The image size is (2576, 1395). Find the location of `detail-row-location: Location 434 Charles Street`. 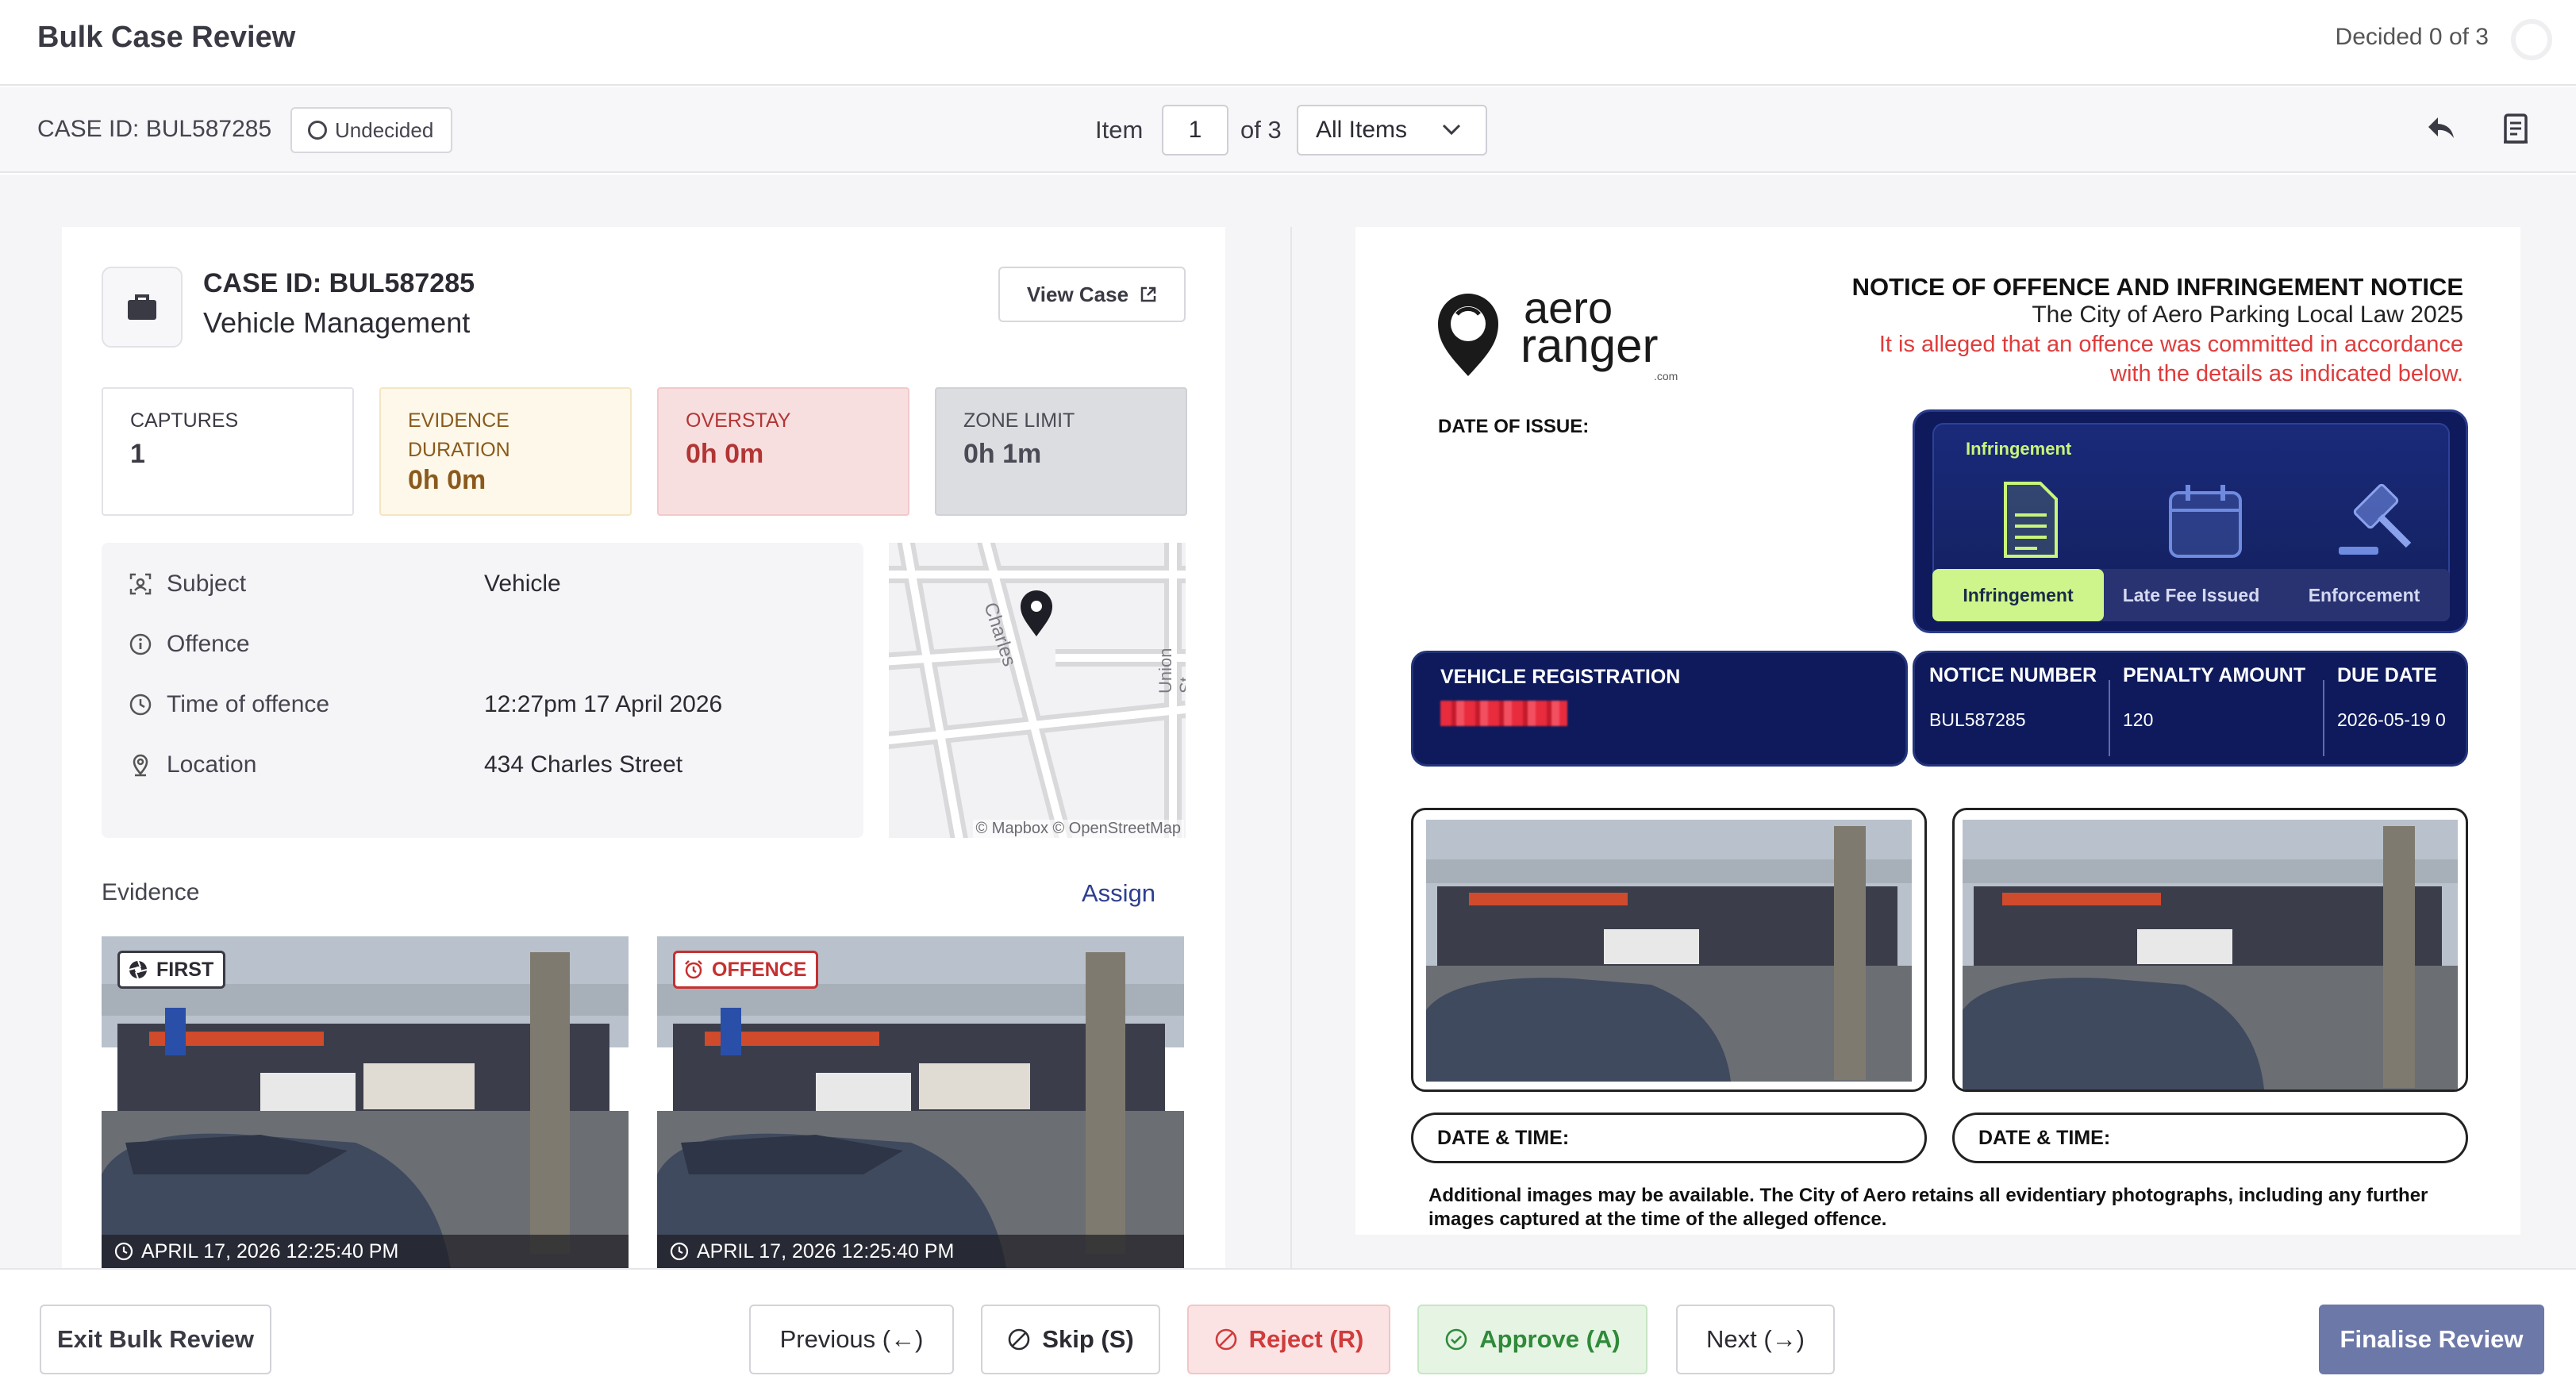

detail-row-location: Location 434 Charles Street is located at coordinates (405, 765).